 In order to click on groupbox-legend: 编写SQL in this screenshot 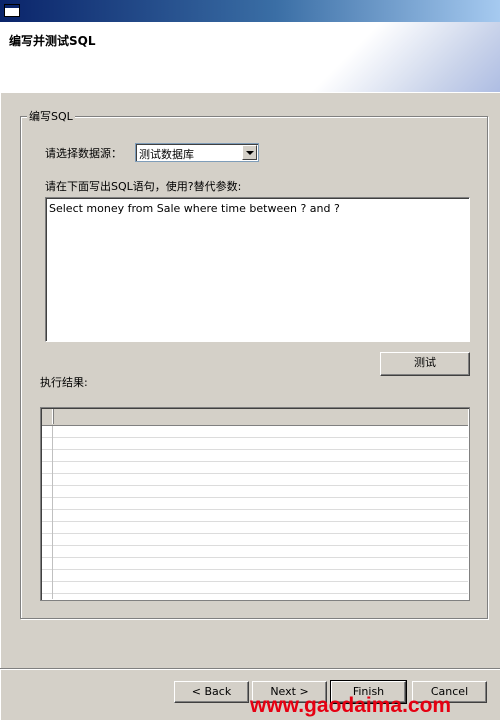, I will do `click(51, 116)`.